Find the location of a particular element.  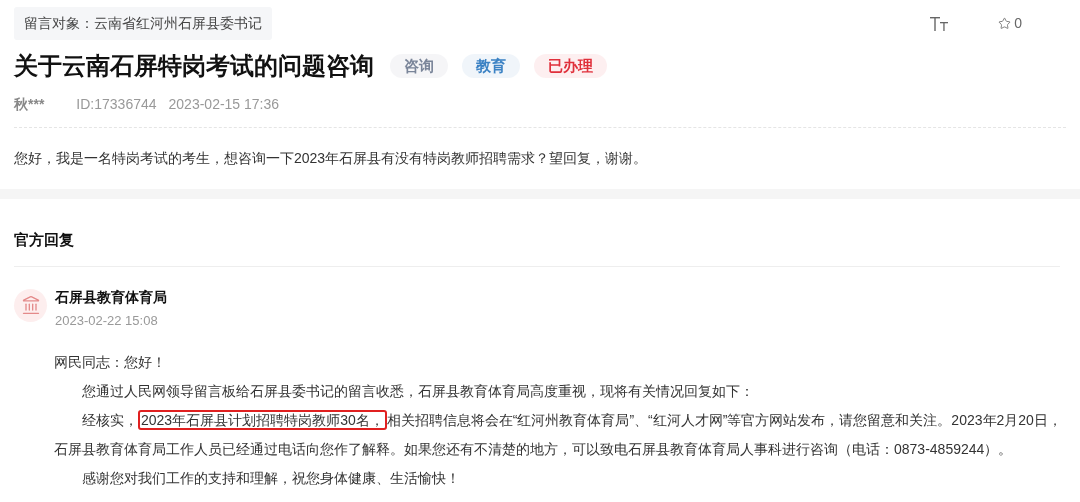

reply-paragraph: 感谢您对我们工作的支持和理解，祝您身体健康、生活愉快！ is located at coordinates (271, 478).